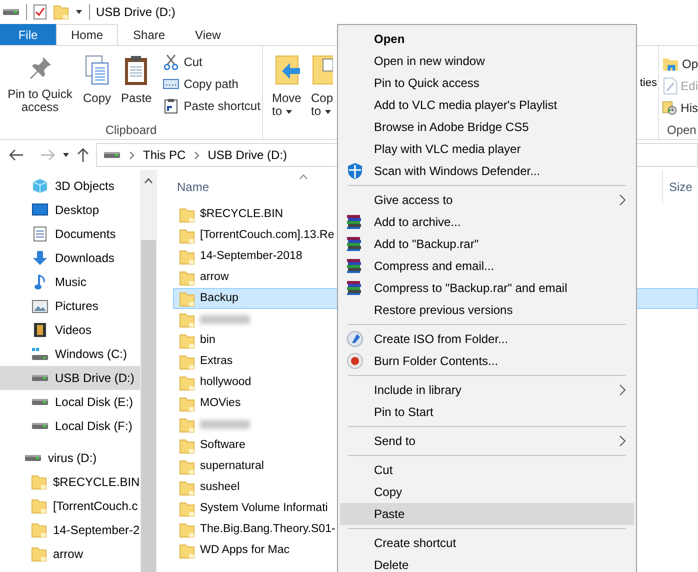 Image resolution: width=698 pixels, height=572 pixels. Describe the element at coordinates (682, 130) in the screenshot. I see `group-label: Open` at that location.